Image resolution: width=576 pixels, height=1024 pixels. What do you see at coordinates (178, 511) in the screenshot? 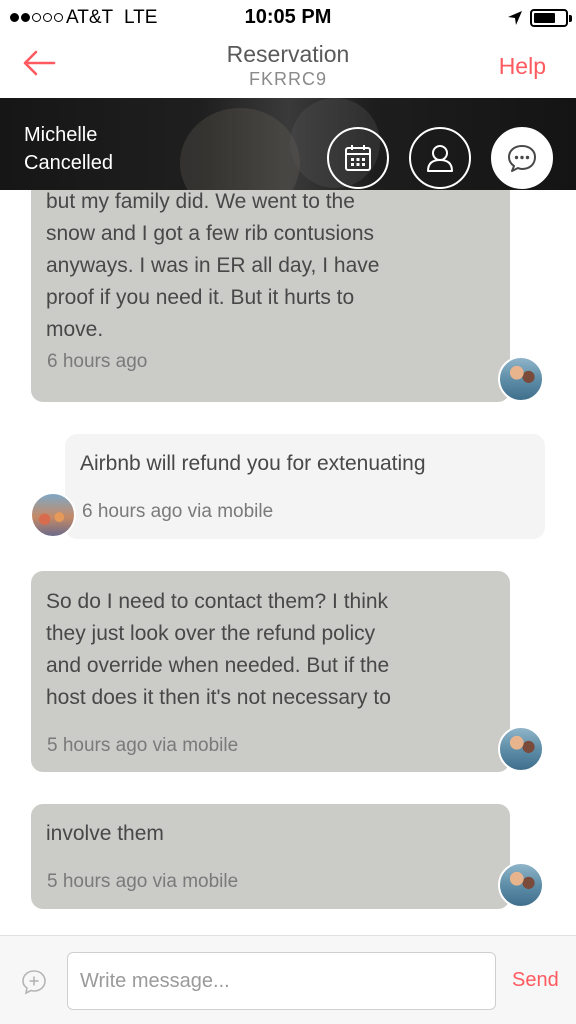
I see `message-timestamp: 6 hours ago via mobile` at bounding box center [178, 511].